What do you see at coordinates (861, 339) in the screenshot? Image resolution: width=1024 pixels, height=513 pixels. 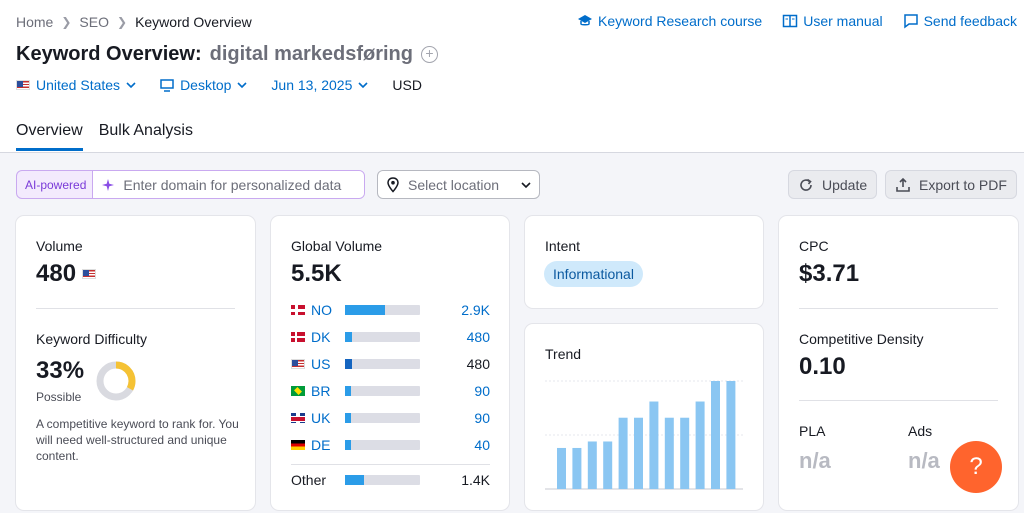 I see `density-label: Competitive Density` at bounding box center [861, 339].